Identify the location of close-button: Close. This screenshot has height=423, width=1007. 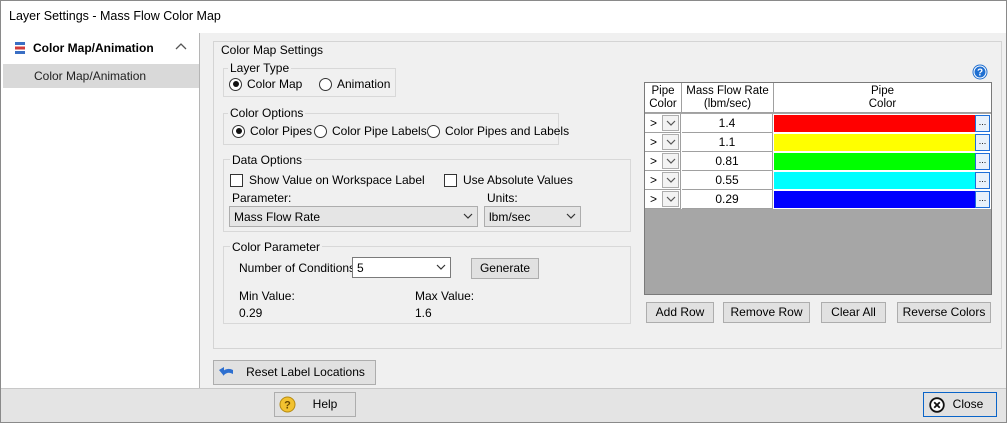
(960, 404).